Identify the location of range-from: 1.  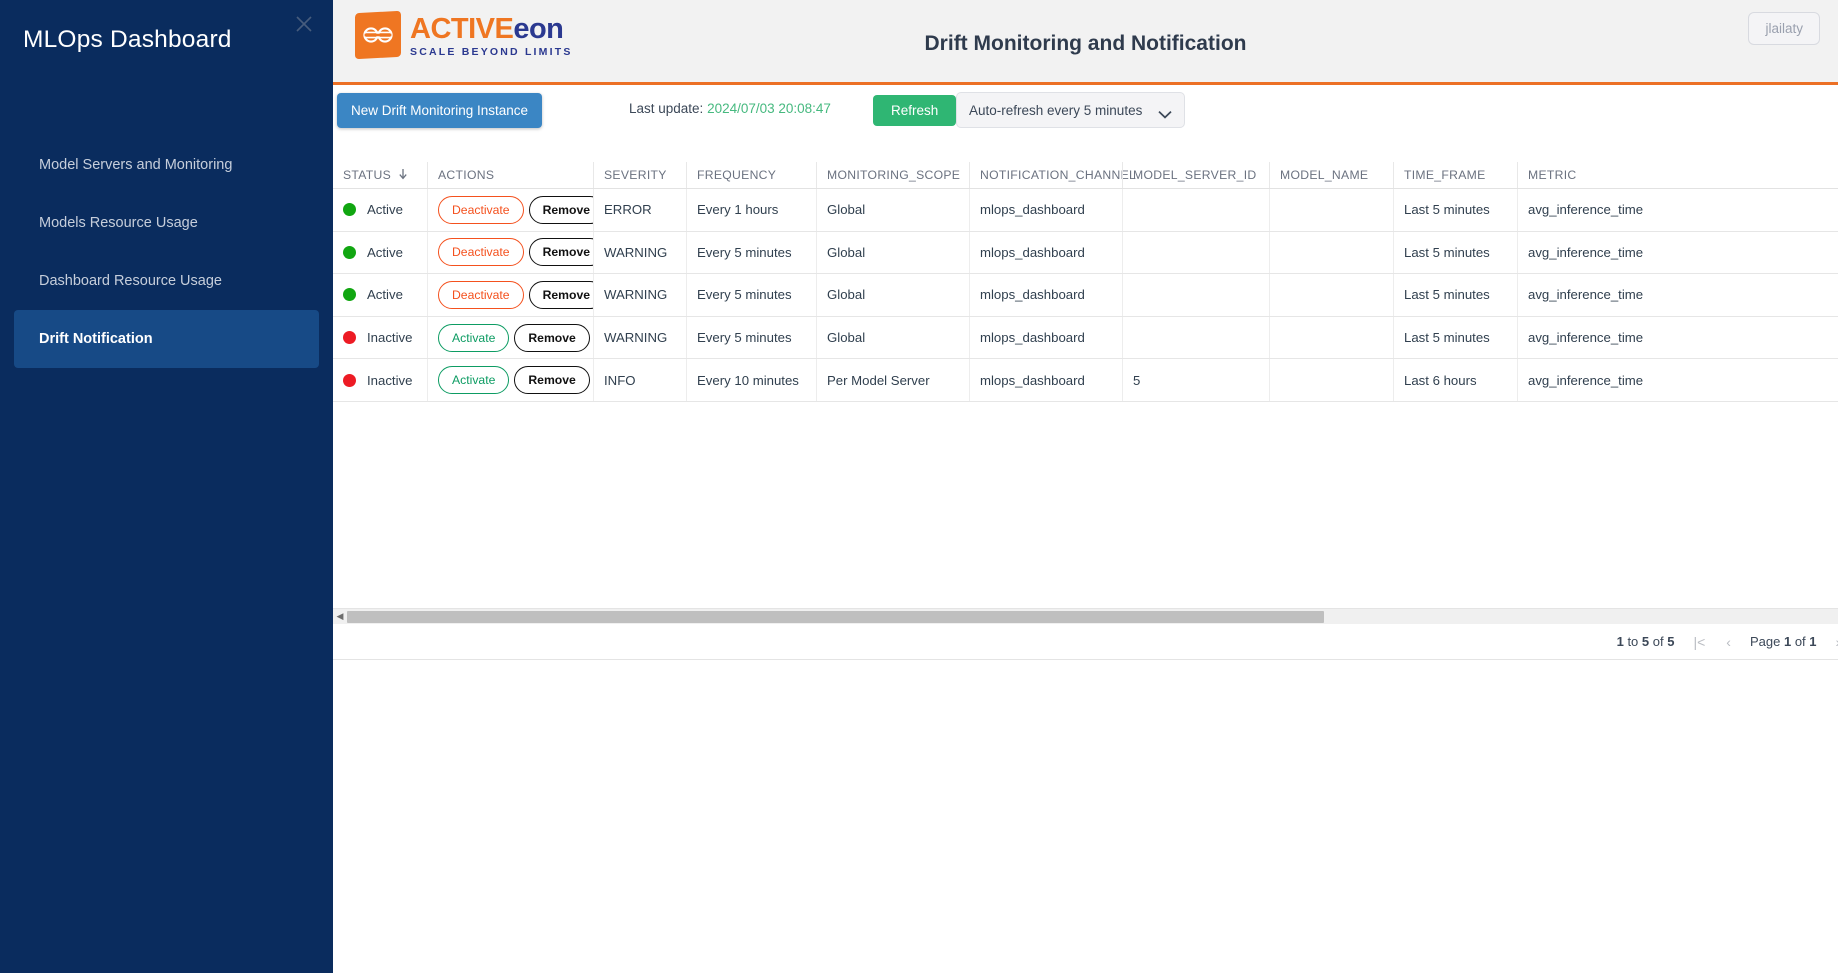
(1620, 641).